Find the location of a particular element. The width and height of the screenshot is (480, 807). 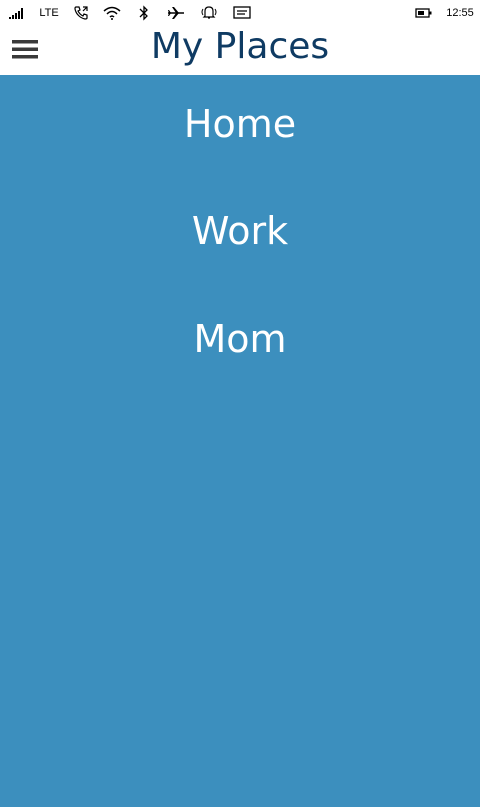

call-icon is located at coordinates (81, 13).